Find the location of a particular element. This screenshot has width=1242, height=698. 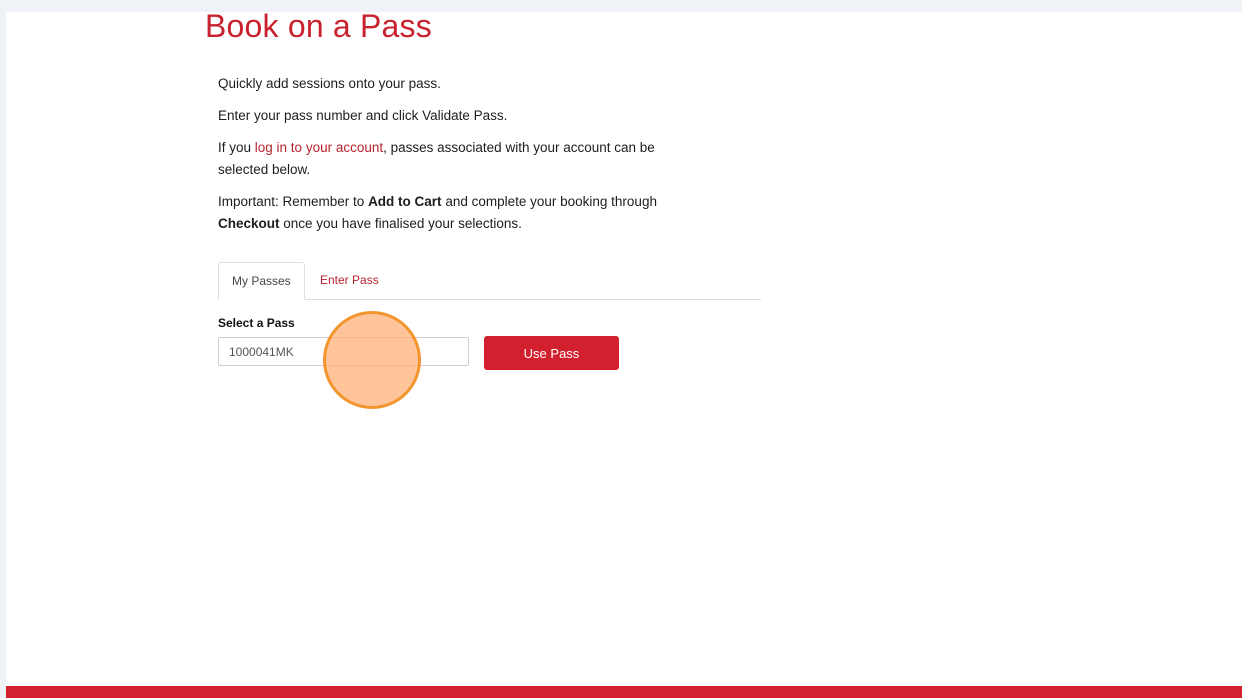

intro-line-3-prefix: If you is located at coordinates (236, 147).